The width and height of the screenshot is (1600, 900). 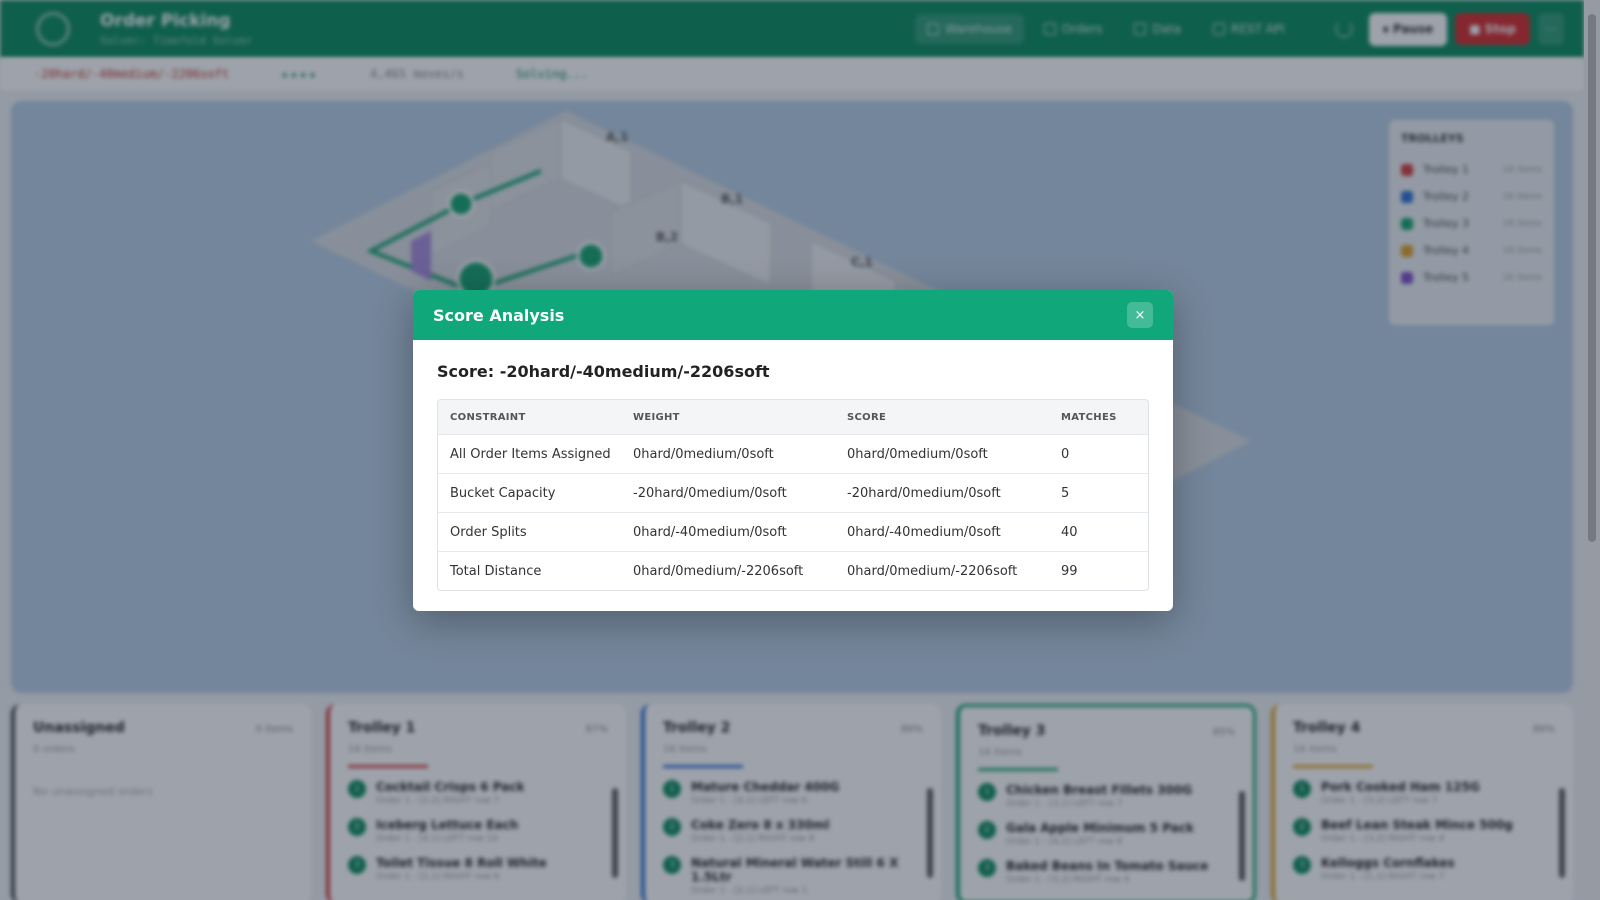 I want to click on constraint-cell: Bucket Capacity, so click(x=503, y=493).